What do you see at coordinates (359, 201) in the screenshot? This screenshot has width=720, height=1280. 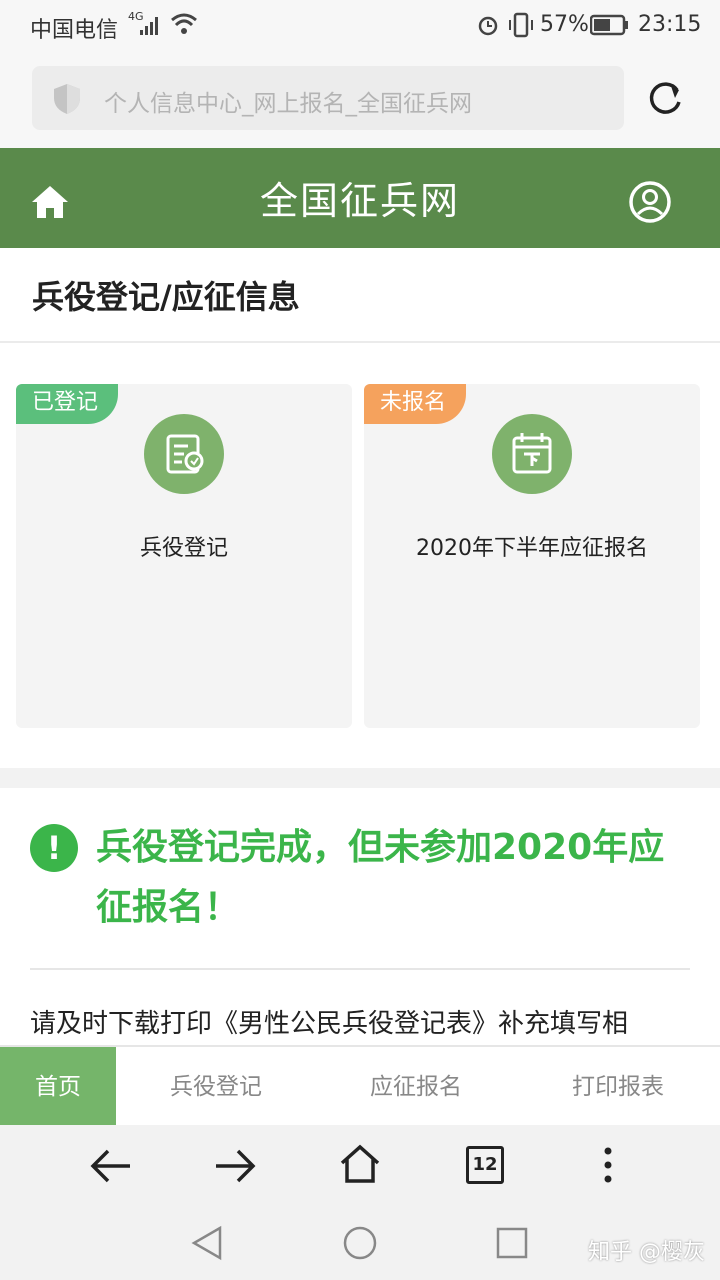 I see `site-title: 全国征兵网` at bounding box center [359, 201].